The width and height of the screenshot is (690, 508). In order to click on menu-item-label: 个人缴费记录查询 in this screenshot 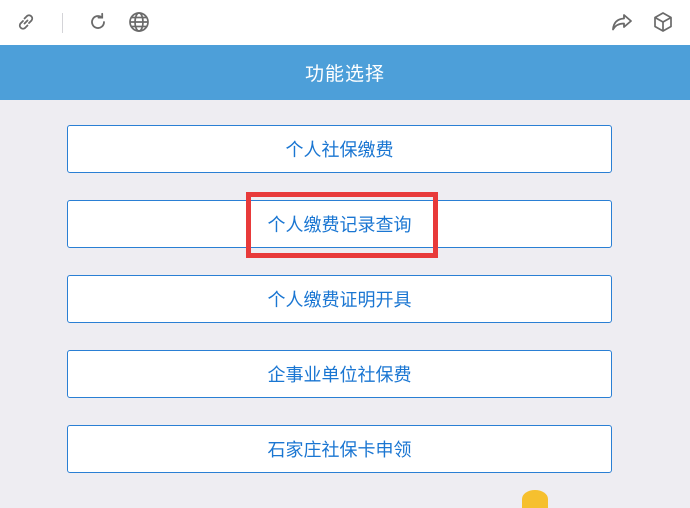, I will do `click(339, 225)`.